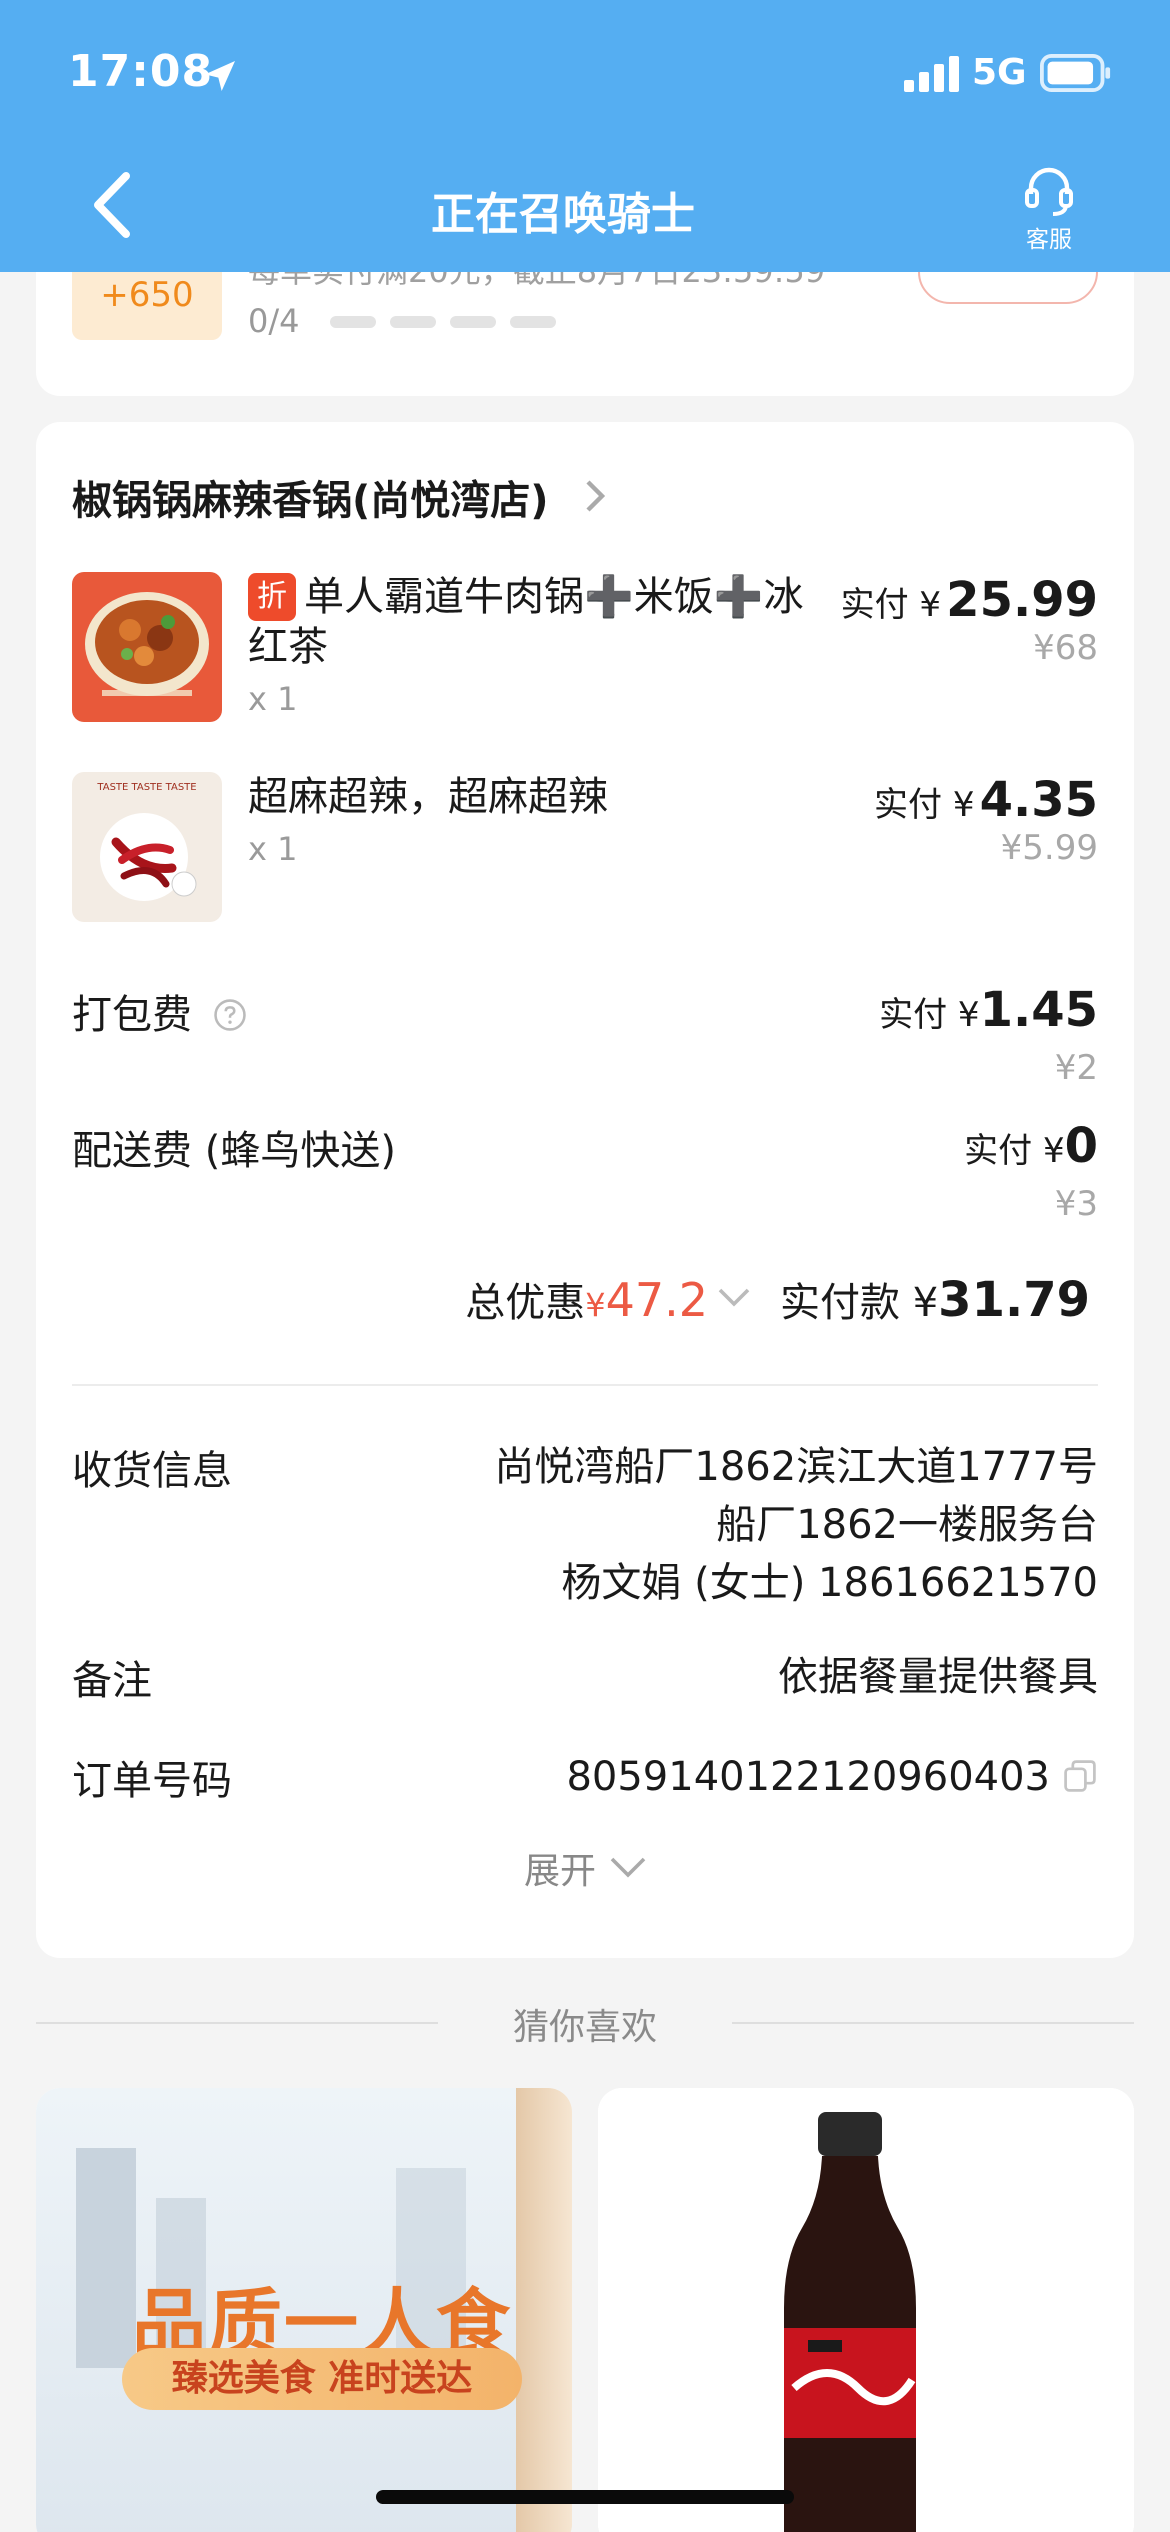  What do you see at coordinates (938, 1677) in the screenshot?
I see `note-value: 依据餐量提供餐具` at bounding box center [938, 1677].